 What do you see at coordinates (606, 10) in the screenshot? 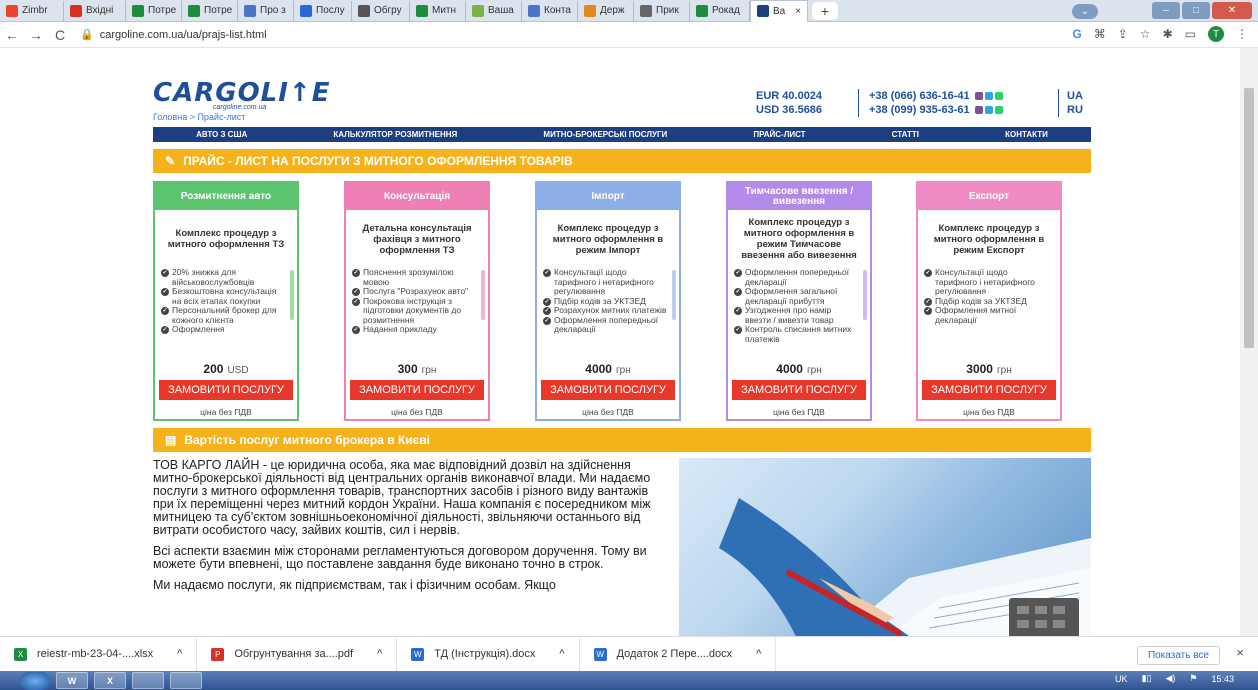
I see `browser-tab: Держ` at bounding box center [606, 10].